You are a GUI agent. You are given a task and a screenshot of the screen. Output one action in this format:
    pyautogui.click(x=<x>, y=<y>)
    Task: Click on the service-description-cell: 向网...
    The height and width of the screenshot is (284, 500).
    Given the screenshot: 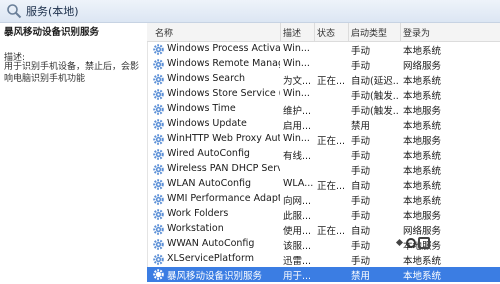 What is the action you would take?
    pyautogui.click(x=297, y=201)
    